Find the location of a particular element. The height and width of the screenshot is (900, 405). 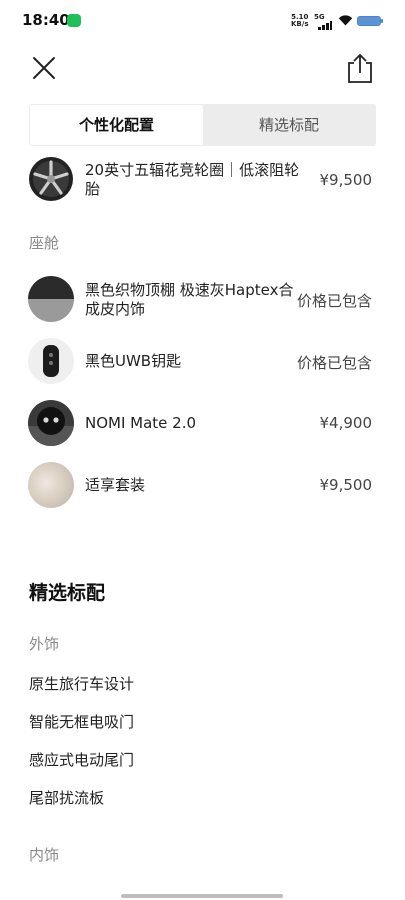

key-icon is located at coordinates (51, 361).